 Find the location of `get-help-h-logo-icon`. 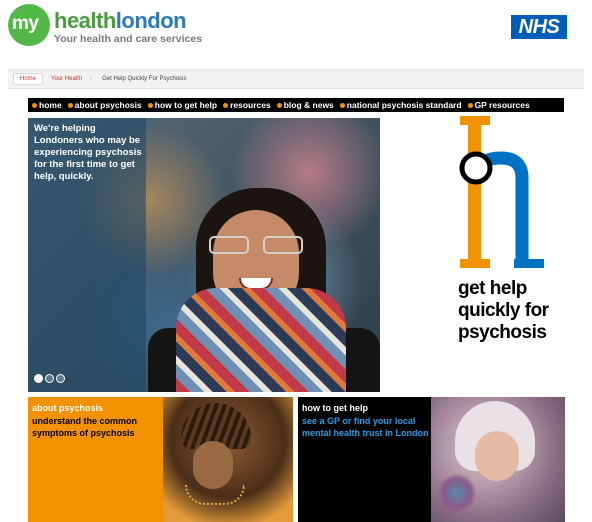

get-help-h-logo-icon is located at coordinates (501, 192).